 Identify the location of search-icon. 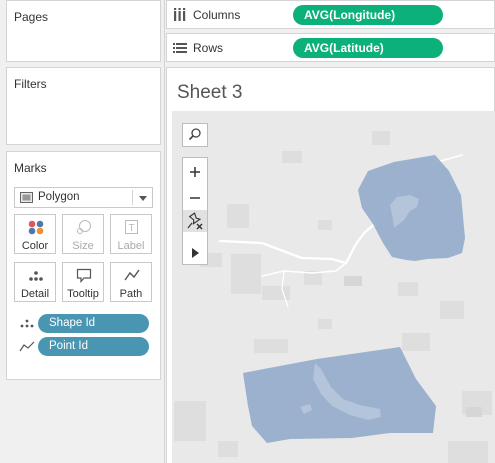
(194, 134).